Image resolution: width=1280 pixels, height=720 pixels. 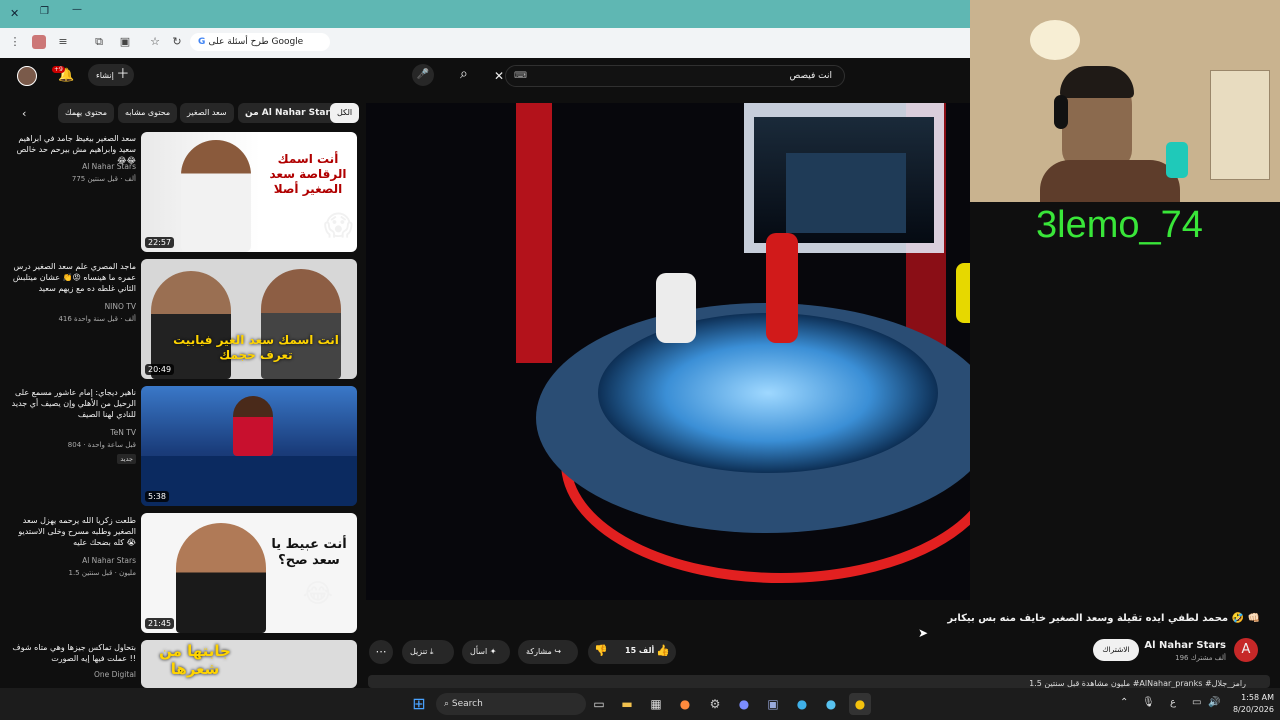 I want to click on gamertag-panel: 3lemo_74, so click(x=1125, y=231).